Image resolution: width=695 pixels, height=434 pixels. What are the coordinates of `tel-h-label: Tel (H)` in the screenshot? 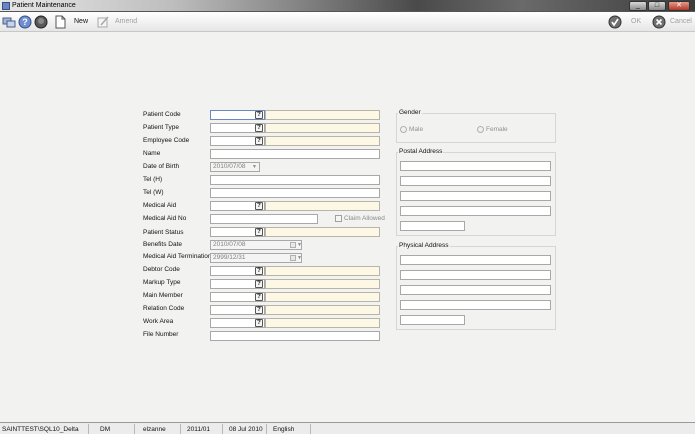 It's located at (153, 179).